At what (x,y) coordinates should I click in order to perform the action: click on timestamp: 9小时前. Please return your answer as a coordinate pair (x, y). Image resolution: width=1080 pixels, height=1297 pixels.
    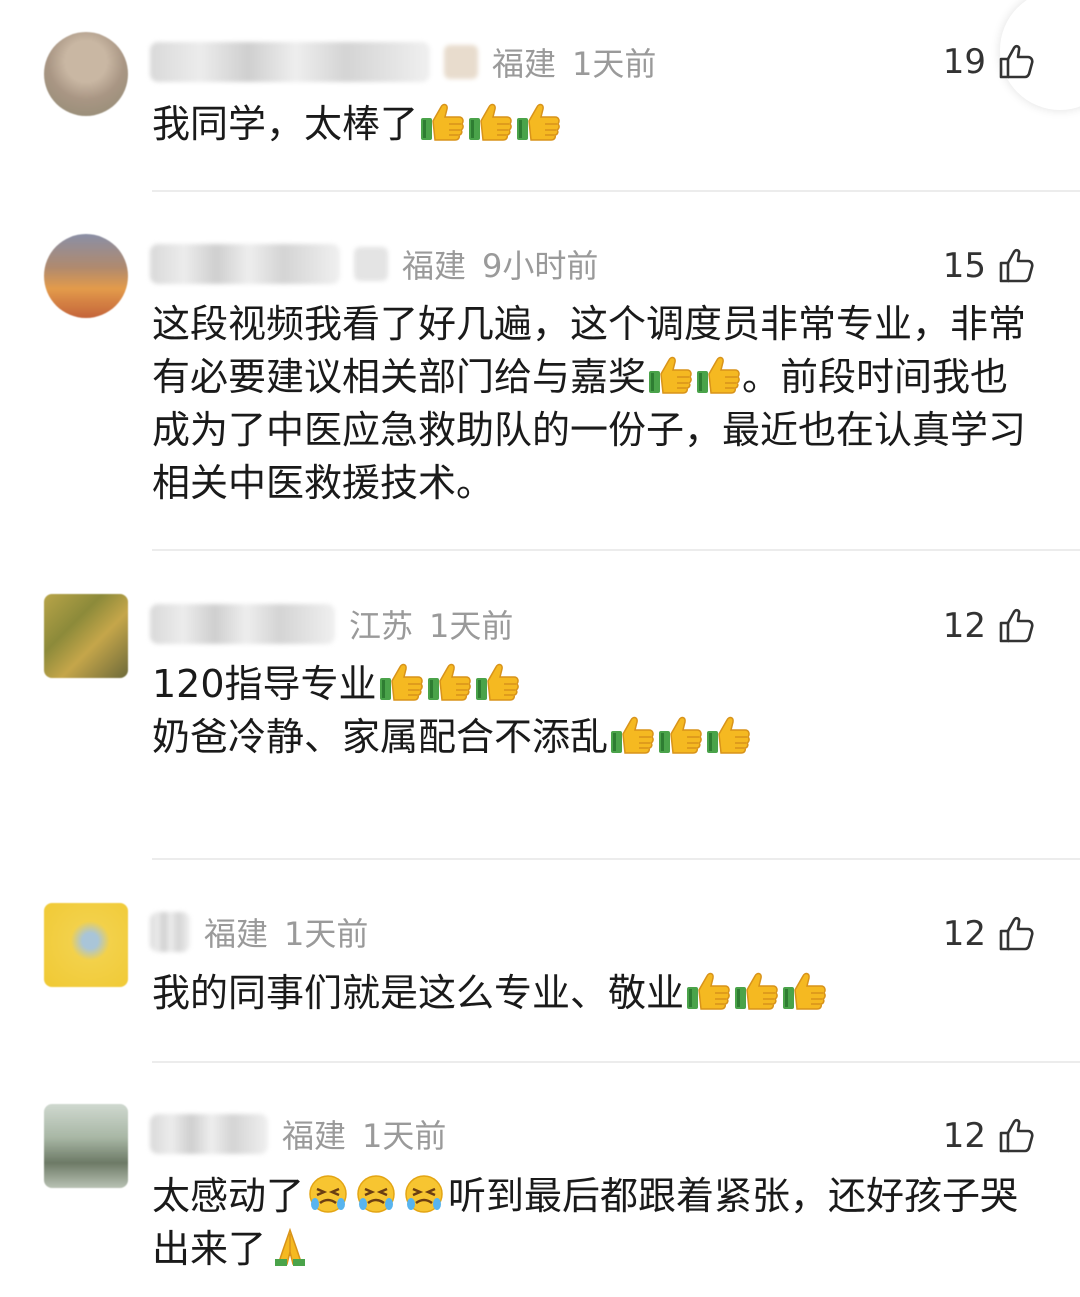
    Looking at the image, I should click on (540, 266).